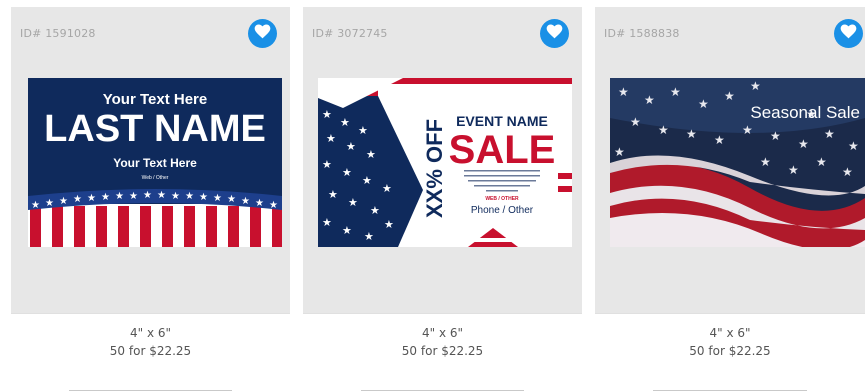 The width and height of the screenshot is (865, 391). Describe the element at coordinates (350, 33) in the screenshot. I see `product-id: ID# 3072745` at that location.